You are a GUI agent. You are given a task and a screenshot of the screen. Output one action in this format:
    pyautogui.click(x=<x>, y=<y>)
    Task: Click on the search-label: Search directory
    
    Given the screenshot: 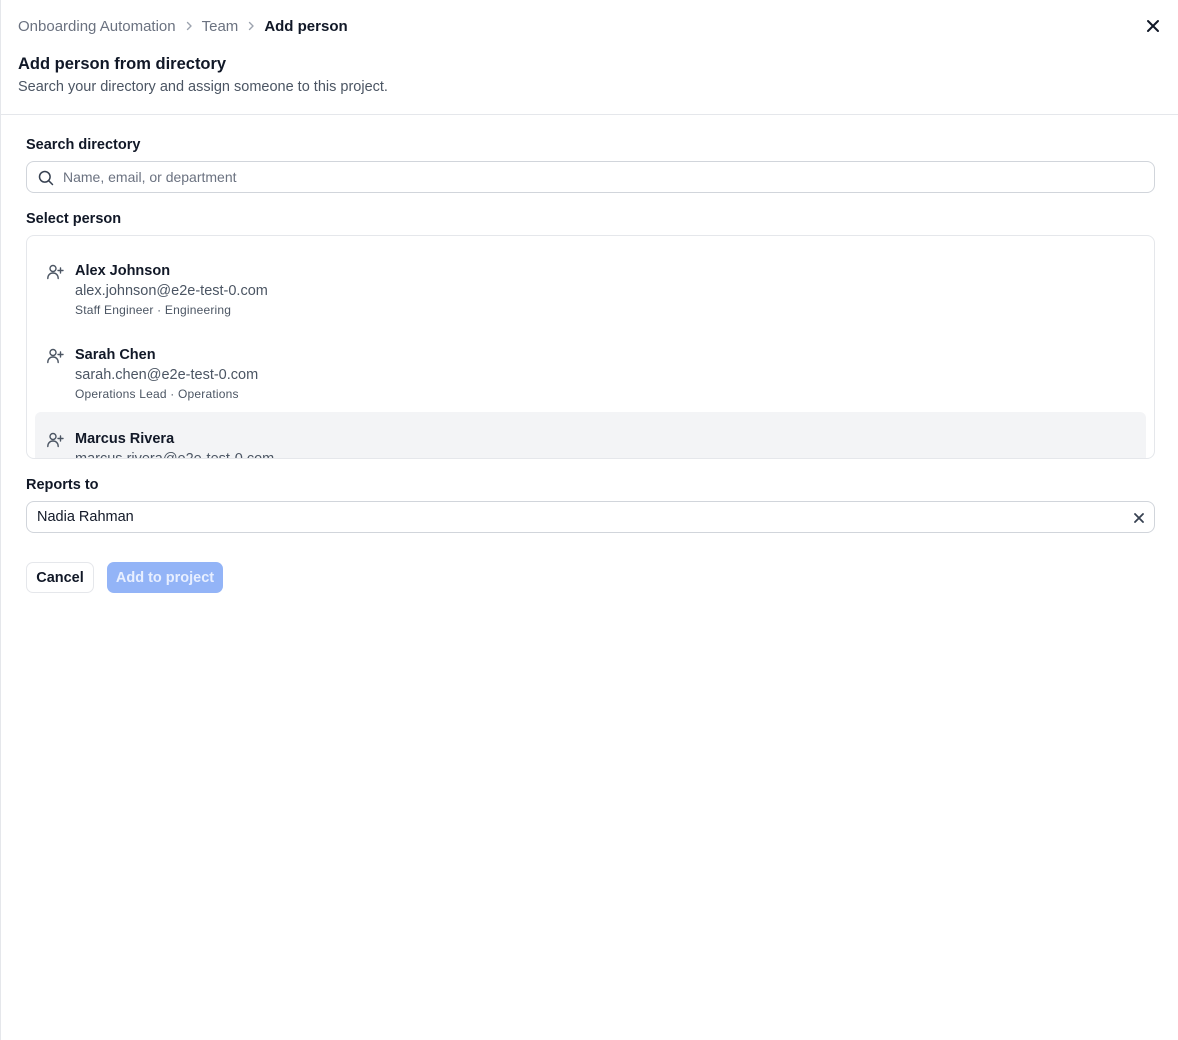 What is the action you would take?
    pyautogui.click(x=83, y=145)
    